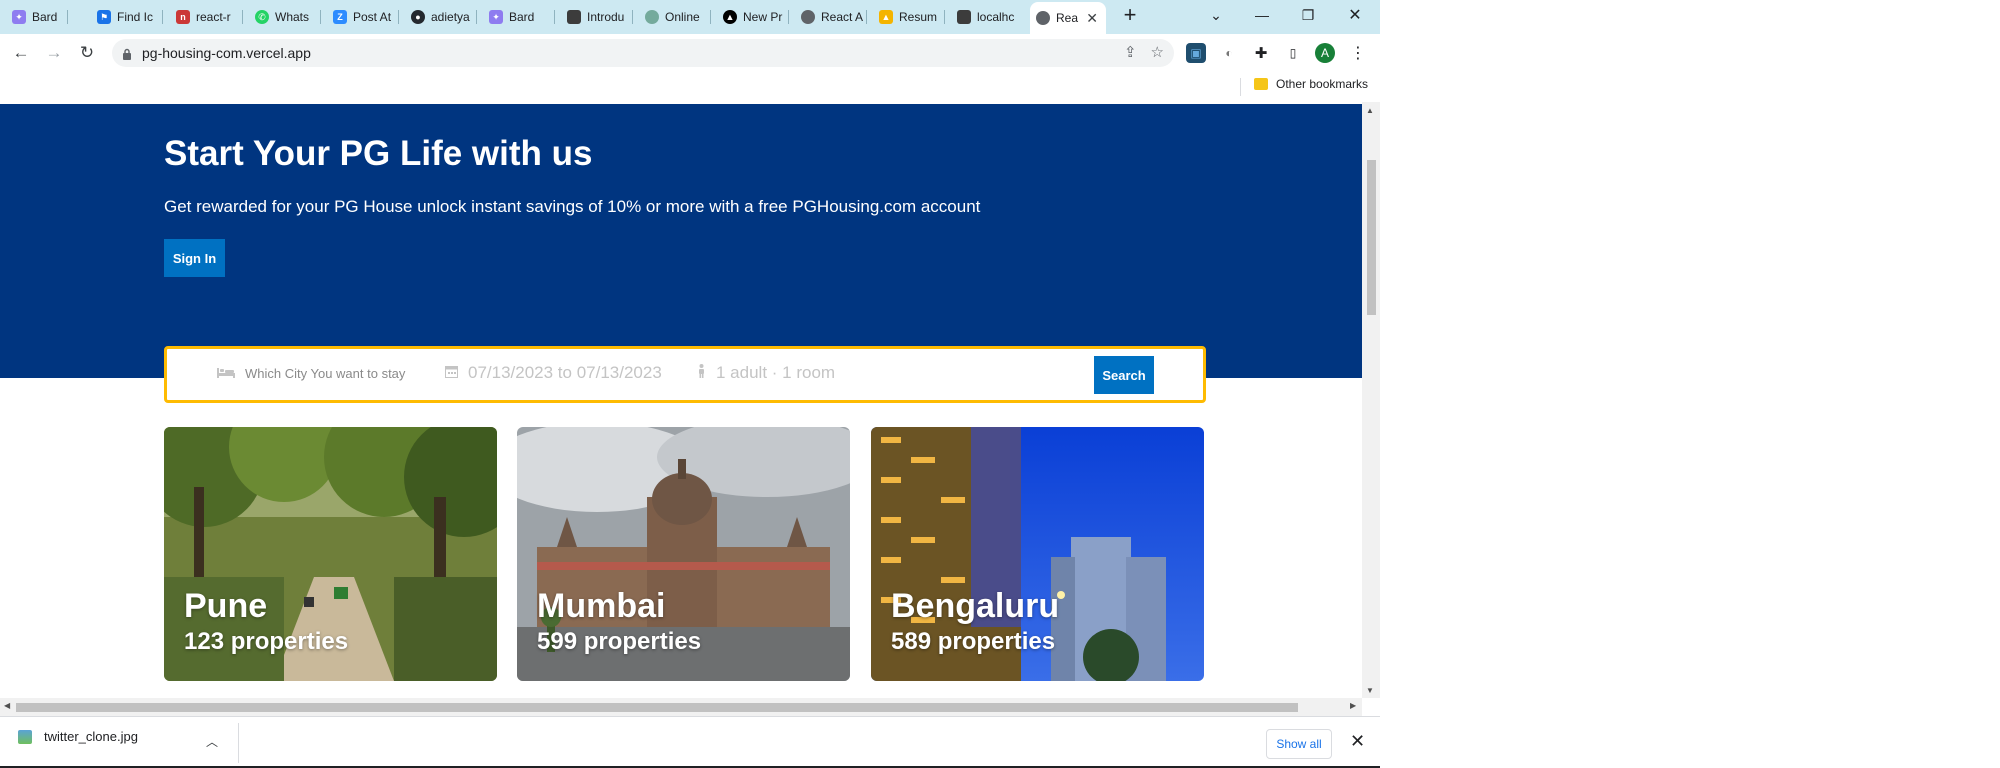  I want to click on menu-kebab-icon: ⋮, so click(1358, 53).